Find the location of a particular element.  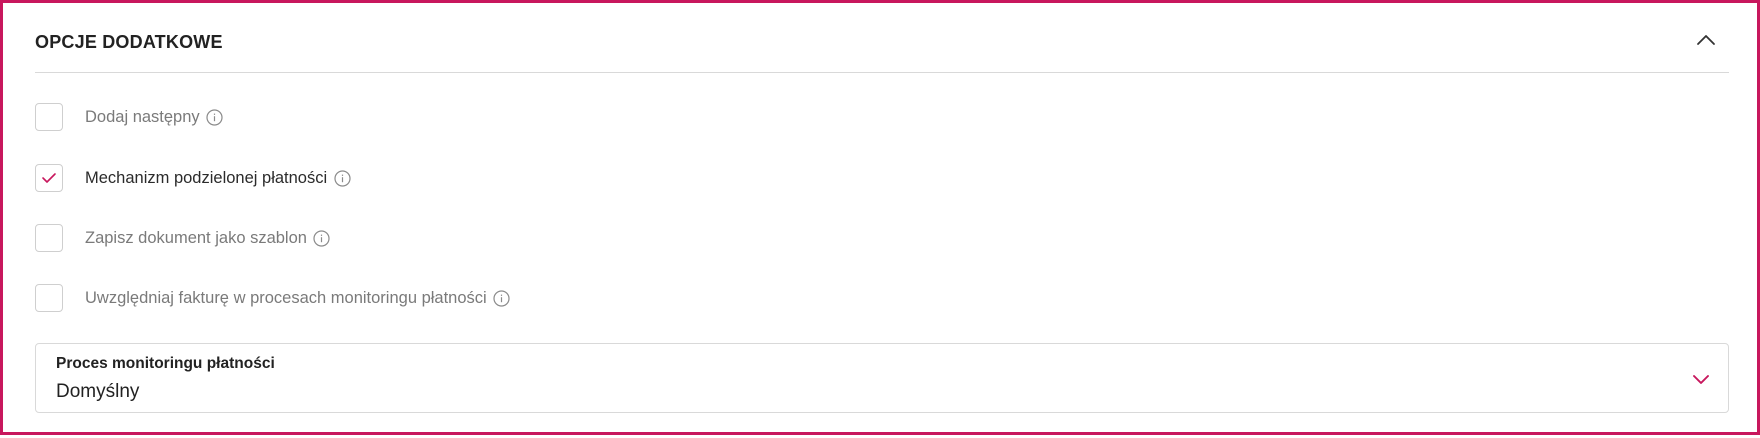

save-template-checkbox is located at coordinates (49, 238).